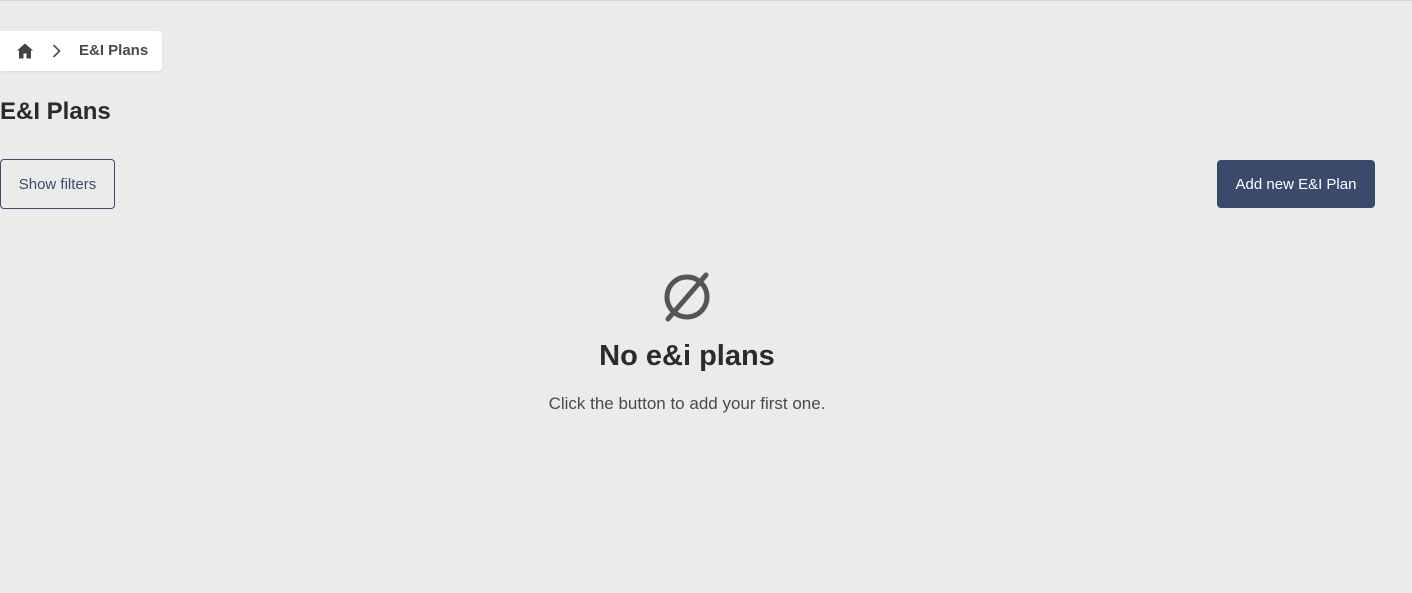 Image resolution: width=1412 pixels, height=593 pixels. What do you see at coordinates (114, 50) in the screenshot?
I see `breadcrumb-current: E&I Plans` at bounding box center [114, 50].